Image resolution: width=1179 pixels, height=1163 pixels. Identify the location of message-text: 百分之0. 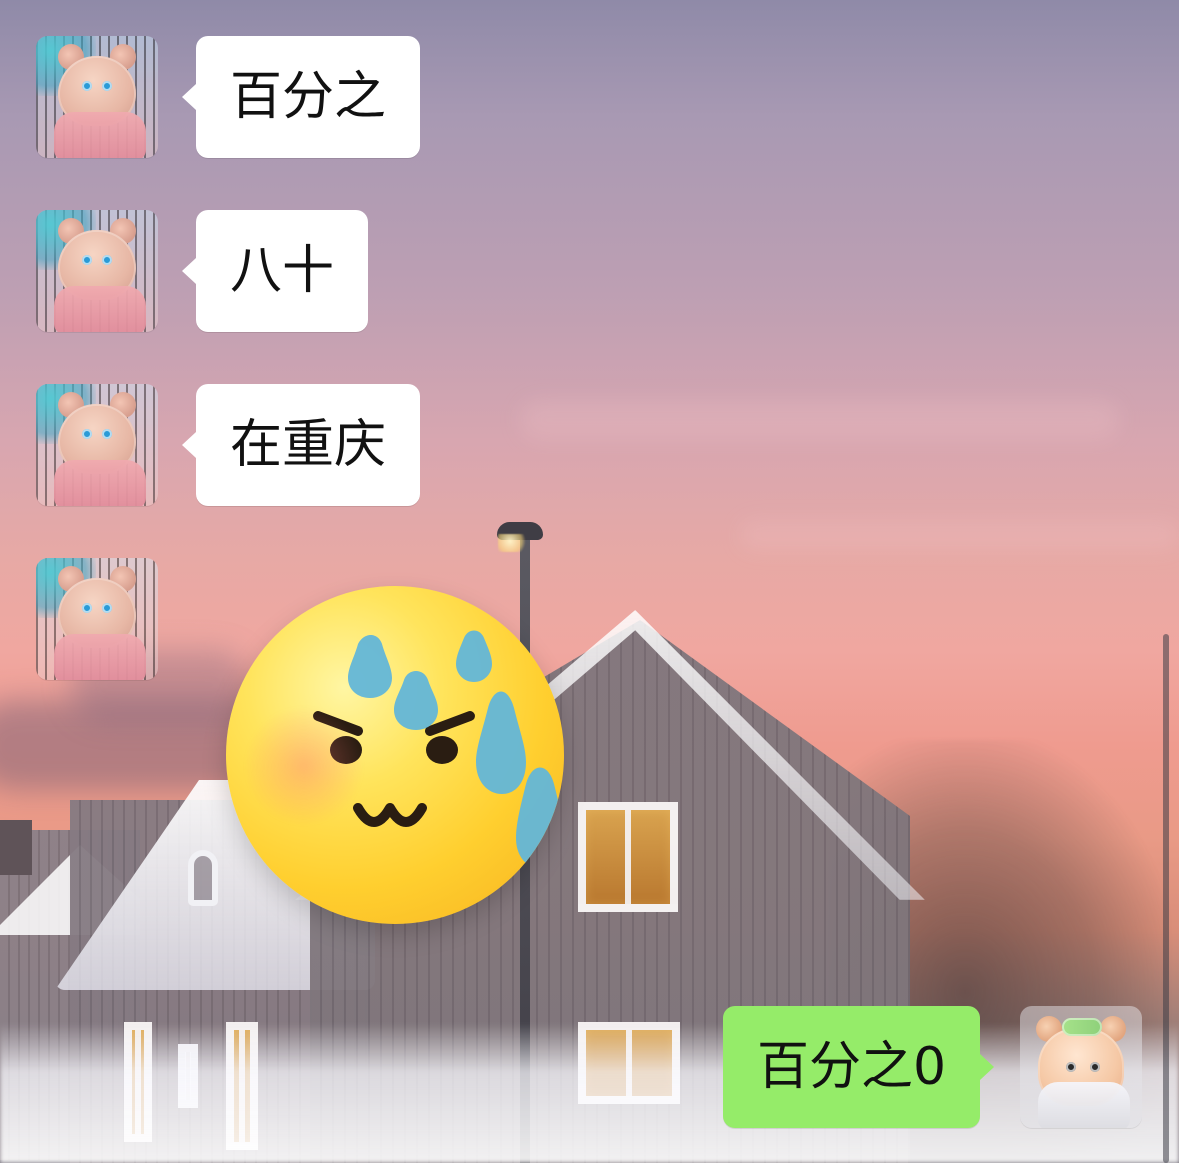
(852, 1067).